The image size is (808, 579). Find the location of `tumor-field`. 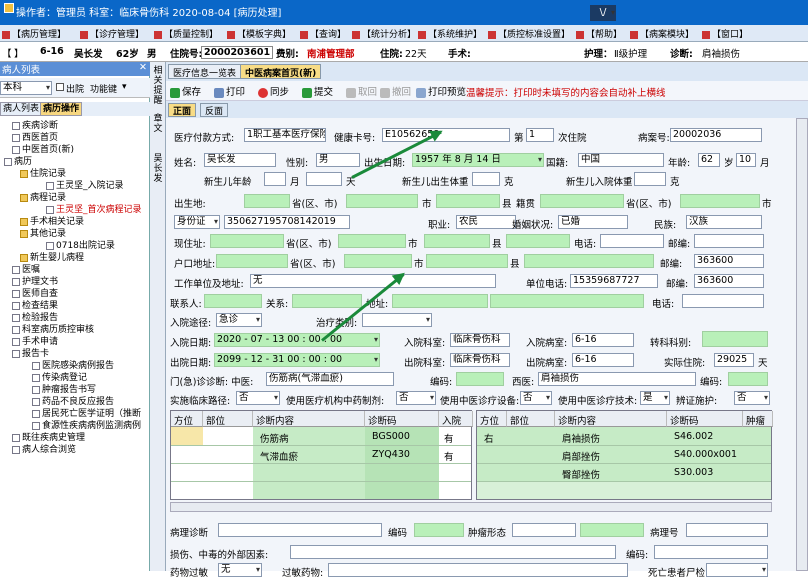

tumor-field is located at coordinates (544, 530).